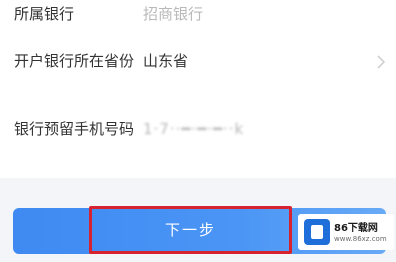  I want to click on logo-icon, so click(317, 232).